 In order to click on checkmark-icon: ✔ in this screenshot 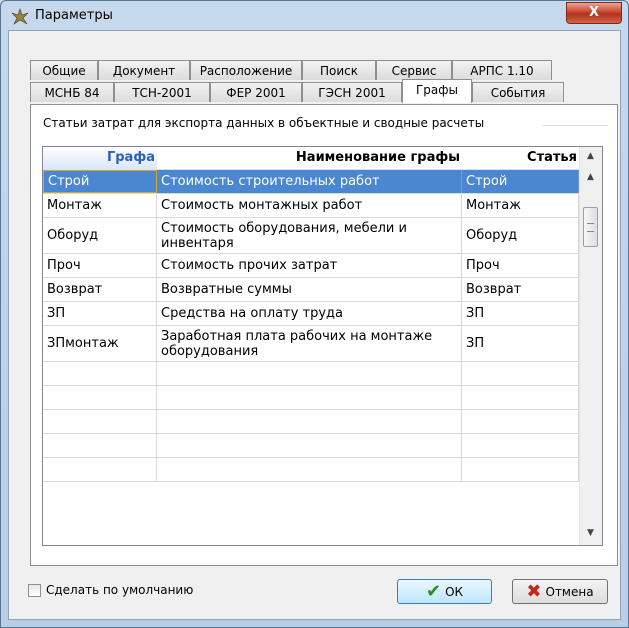, I will do `click(433, 591)`.